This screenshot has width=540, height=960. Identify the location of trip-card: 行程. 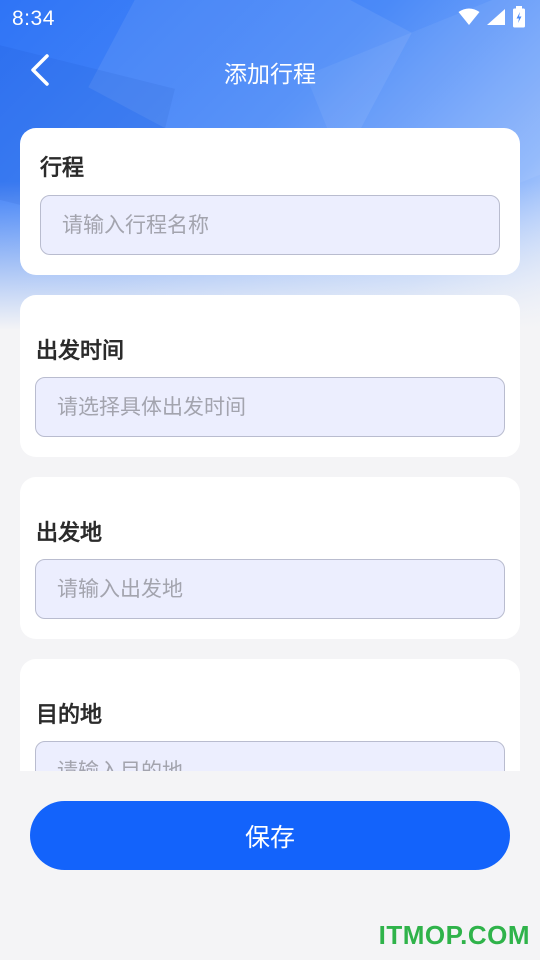
(270, 201).